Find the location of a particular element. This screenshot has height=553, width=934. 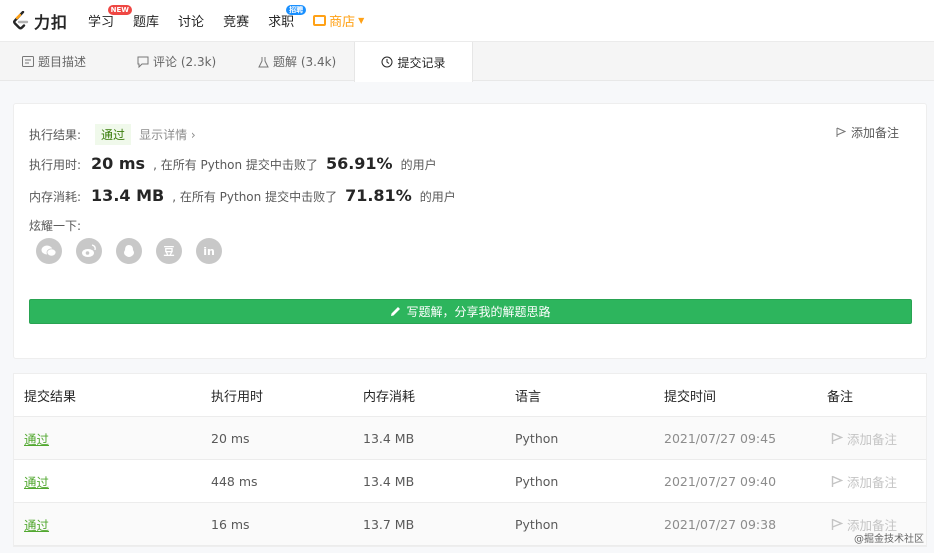

nav-store: 商店 ▼ is located at coordinates (338, 21).